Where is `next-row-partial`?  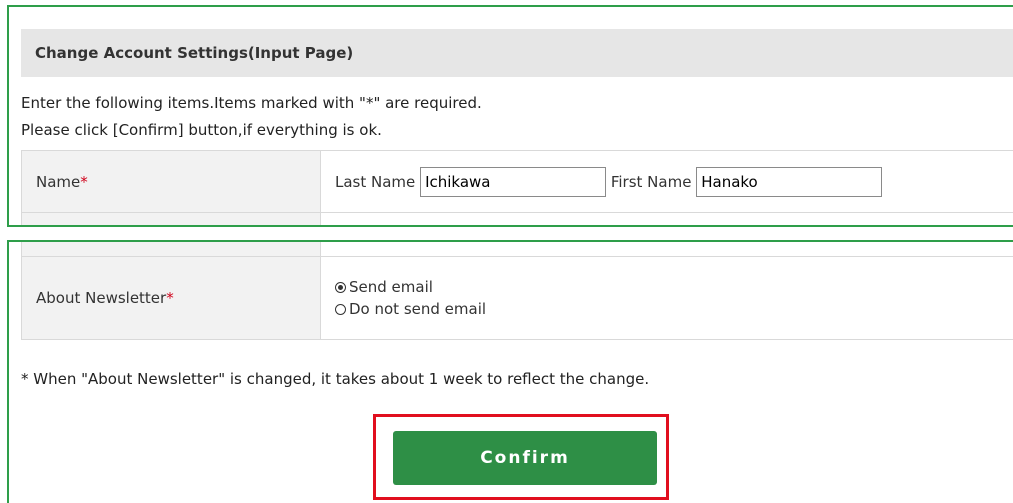 next-row-partial is located at coordinates (517, 218).